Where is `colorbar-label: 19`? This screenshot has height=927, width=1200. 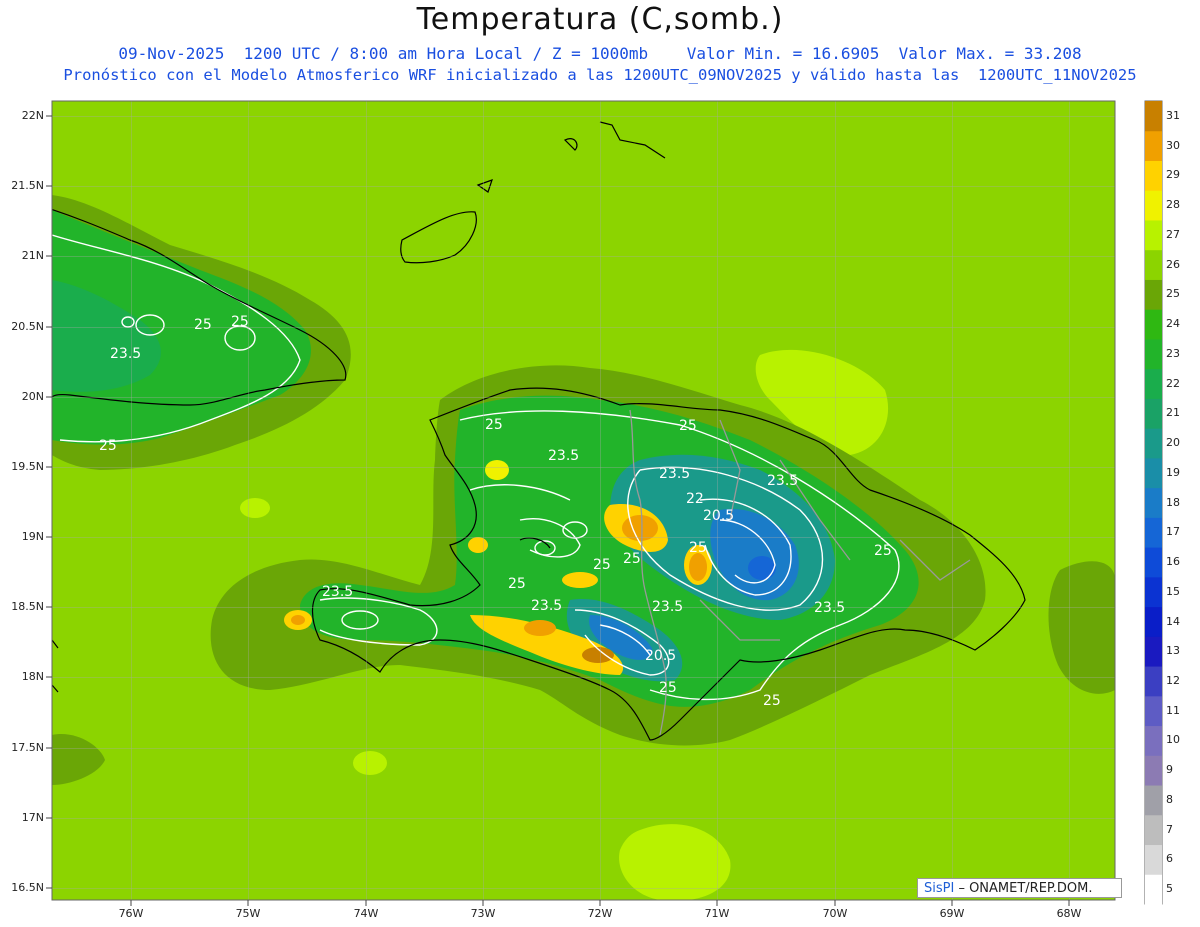 colorbar-label: 19 is located at coordinates (1173, 472).